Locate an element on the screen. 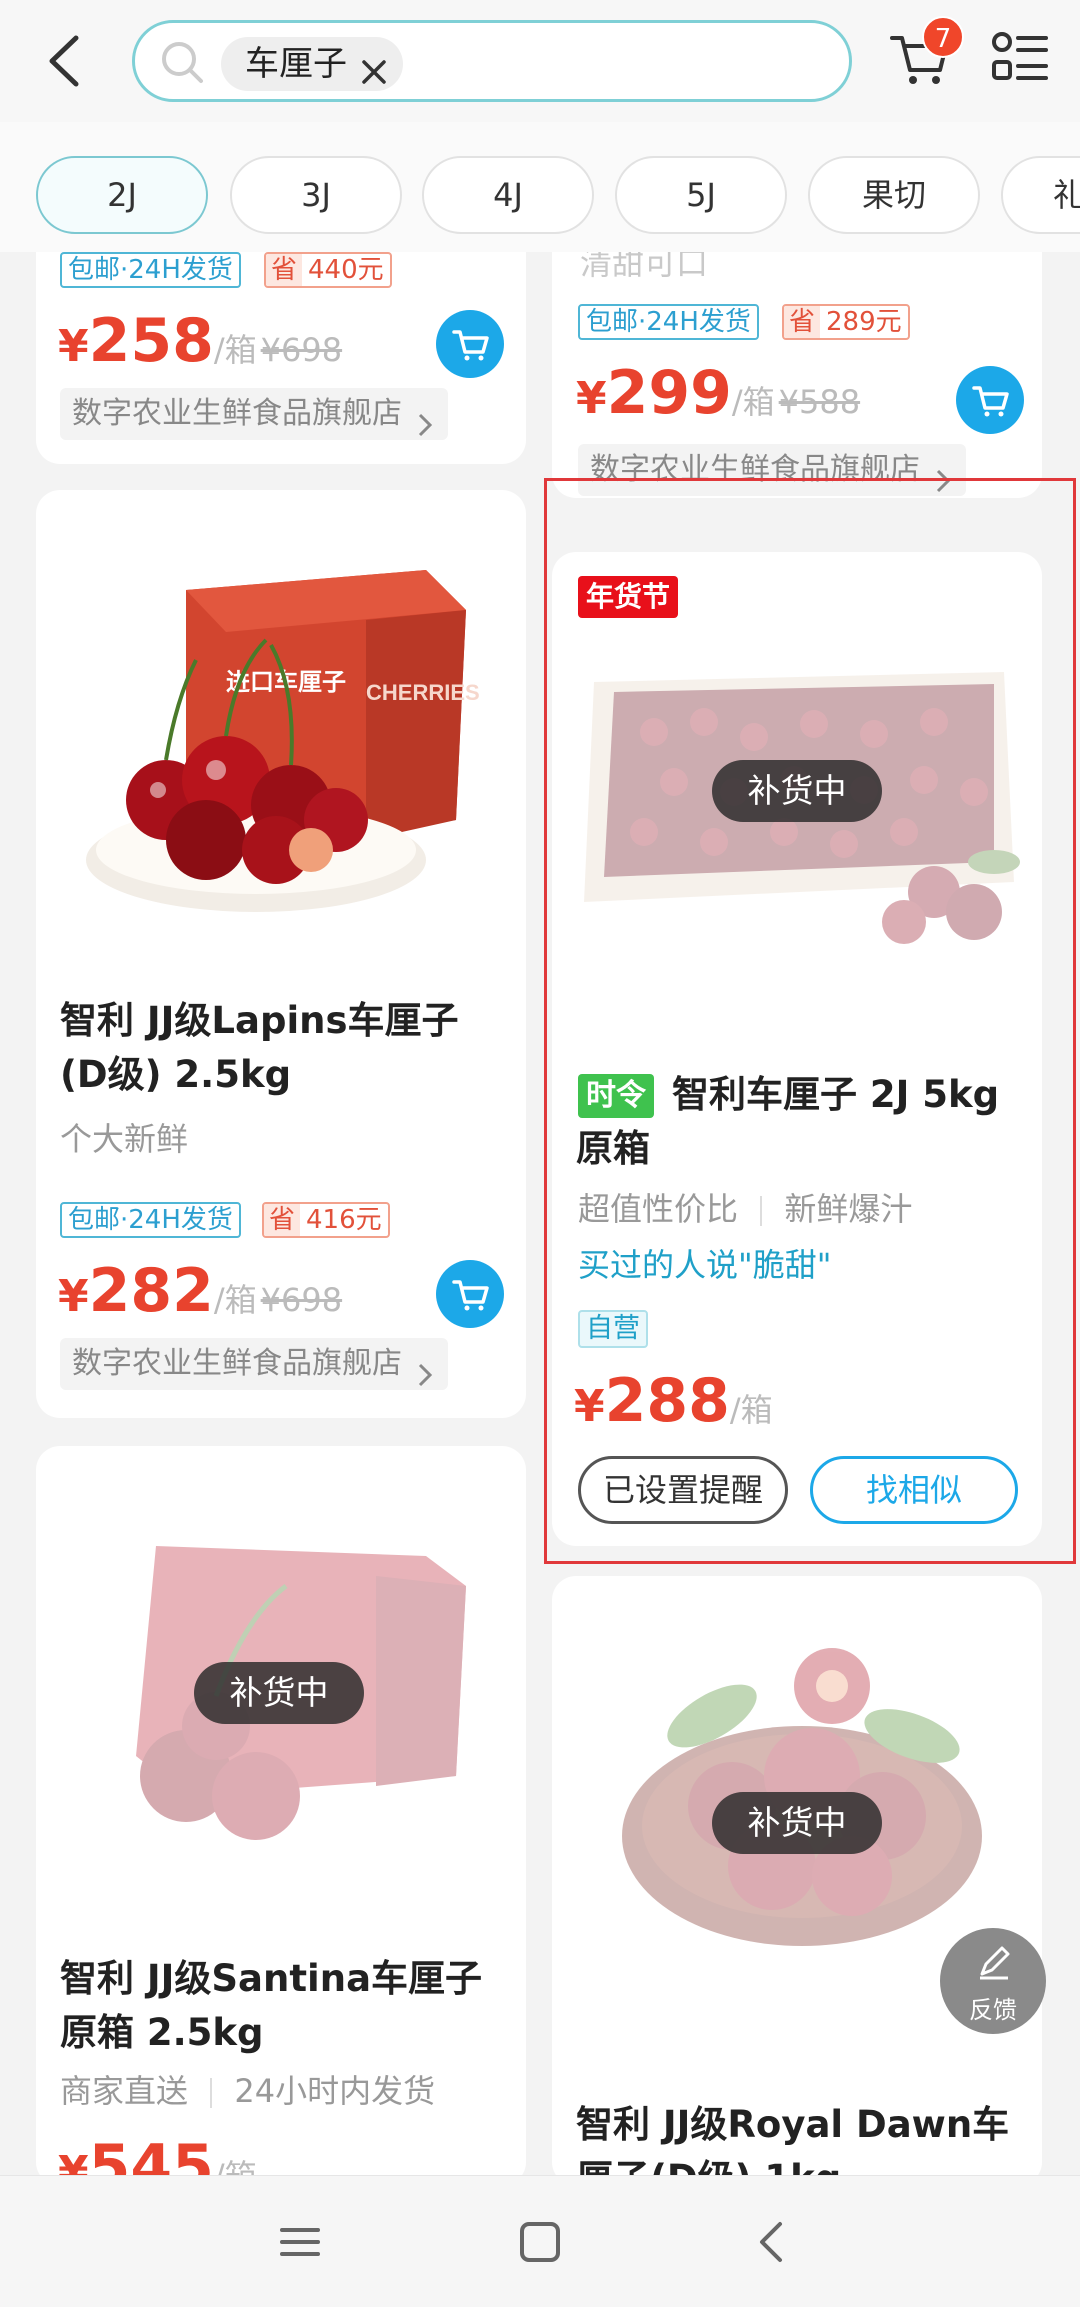  product-card-royal-dawn: 补货中 智利 JJ级Royal Dawn车厘子(D级) 1kg is located at coordinates (797, 1881).